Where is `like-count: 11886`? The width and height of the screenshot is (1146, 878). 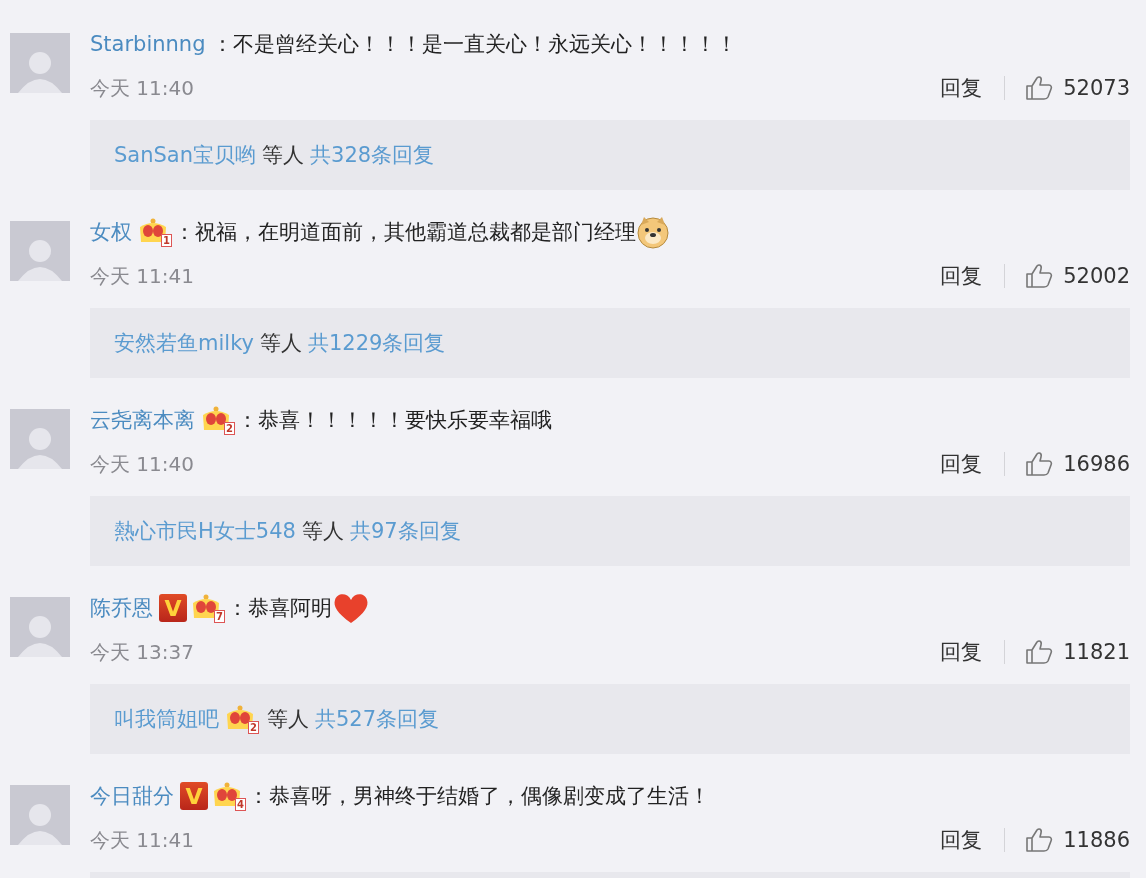
like-count: 11886 is located at coordinates (1096, 840).